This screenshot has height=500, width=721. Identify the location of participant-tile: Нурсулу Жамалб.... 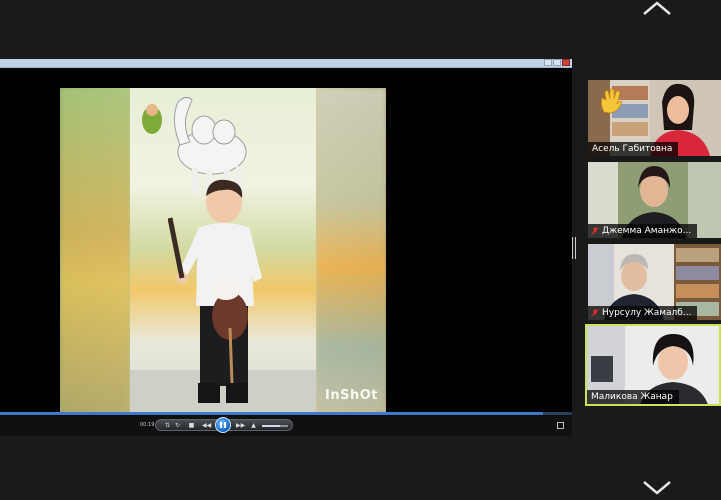
(654, 282).